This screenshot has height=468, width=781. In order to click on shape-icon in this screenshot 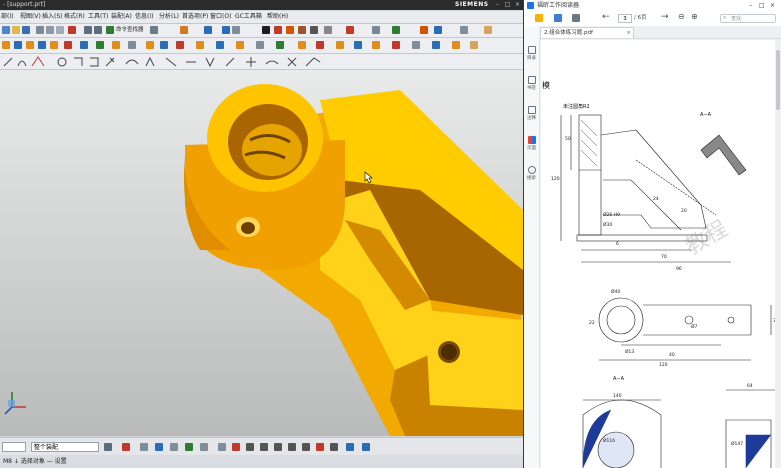, I will do `click(438, 30)`.